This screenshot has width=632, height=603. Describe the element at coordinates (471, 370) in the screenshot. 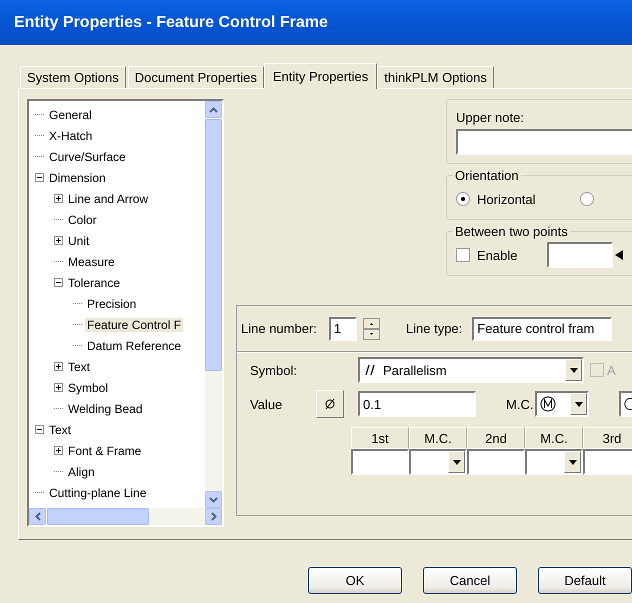

I see `symbol-dropdown: Parallelism` at that location.